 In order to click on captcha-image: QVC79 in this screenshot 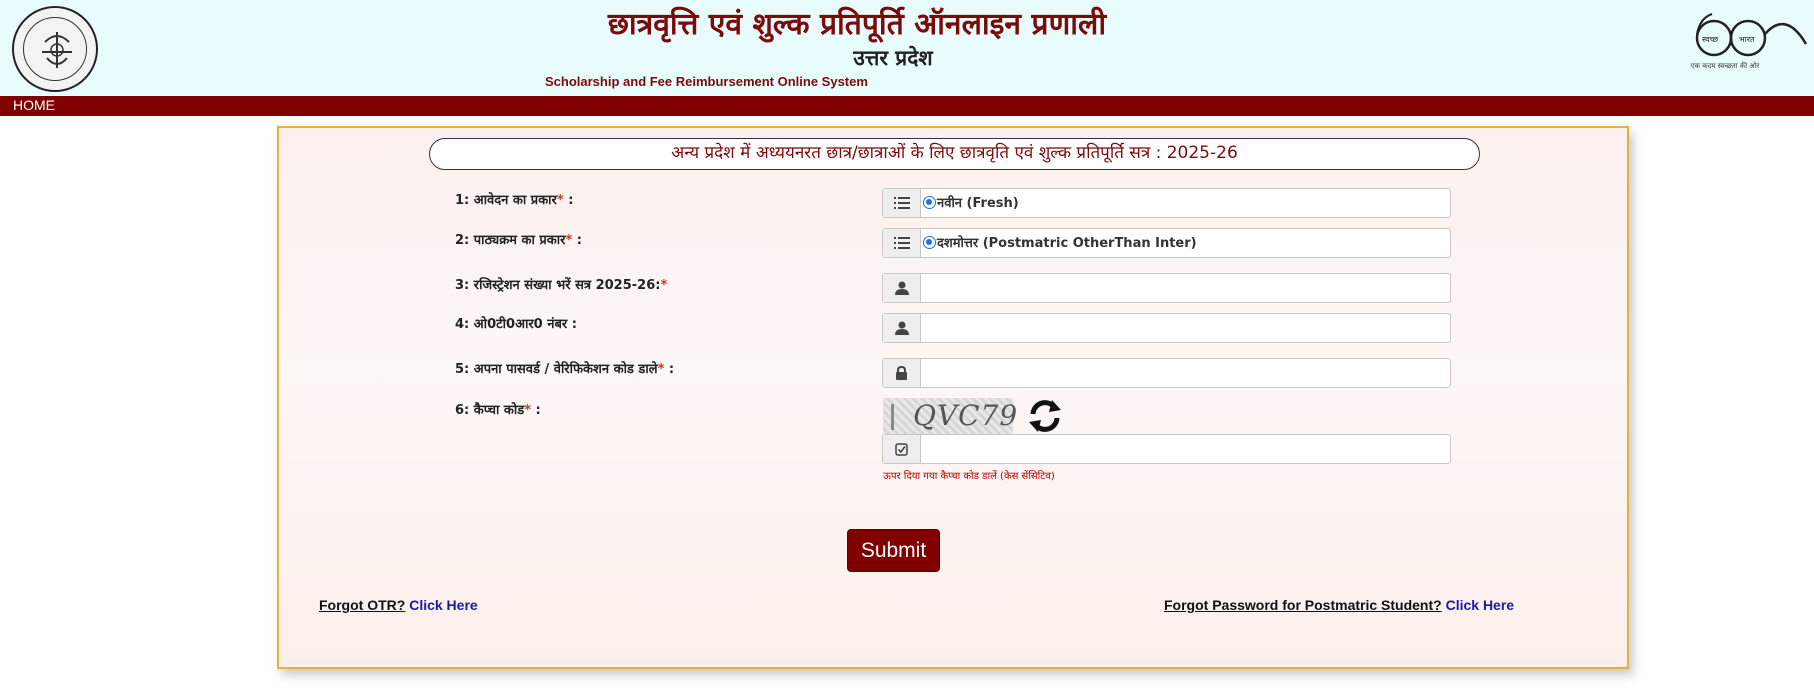, I will do `click(950, 416)`.